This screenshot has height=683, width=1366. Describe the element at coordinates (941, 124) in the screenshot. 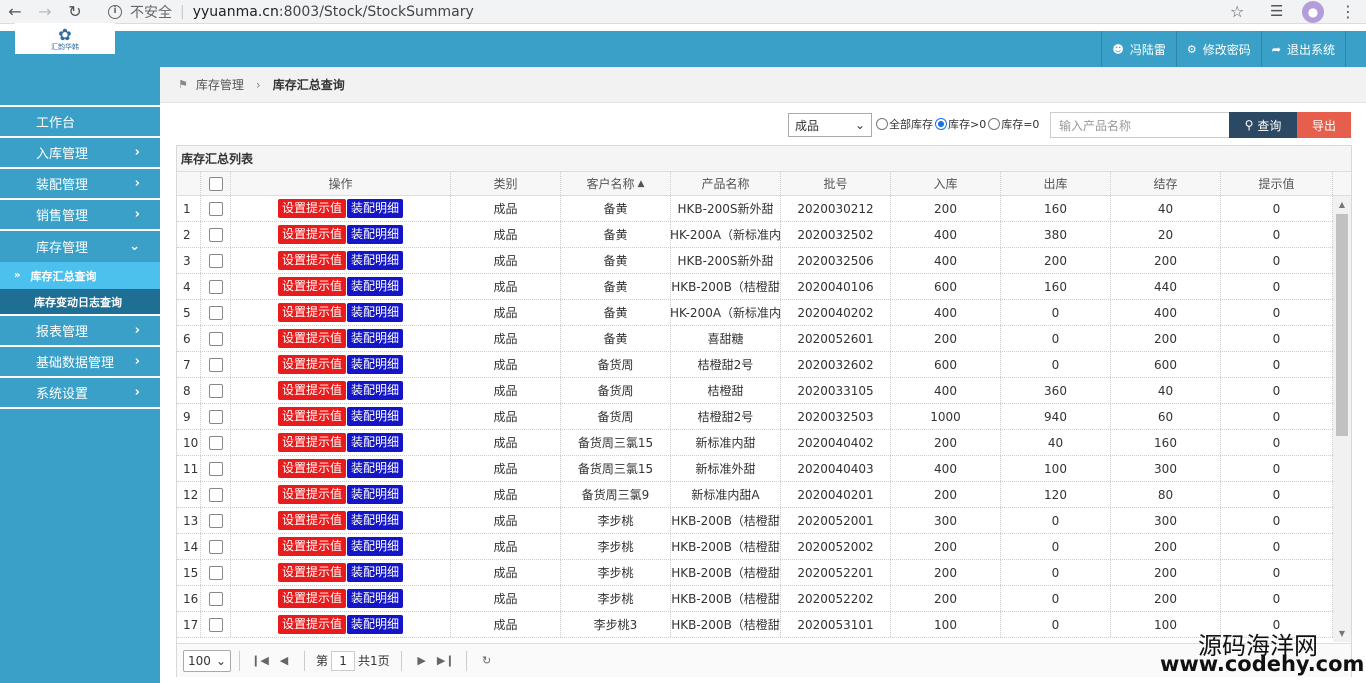

I see `radio-stock-gt0` at that location.